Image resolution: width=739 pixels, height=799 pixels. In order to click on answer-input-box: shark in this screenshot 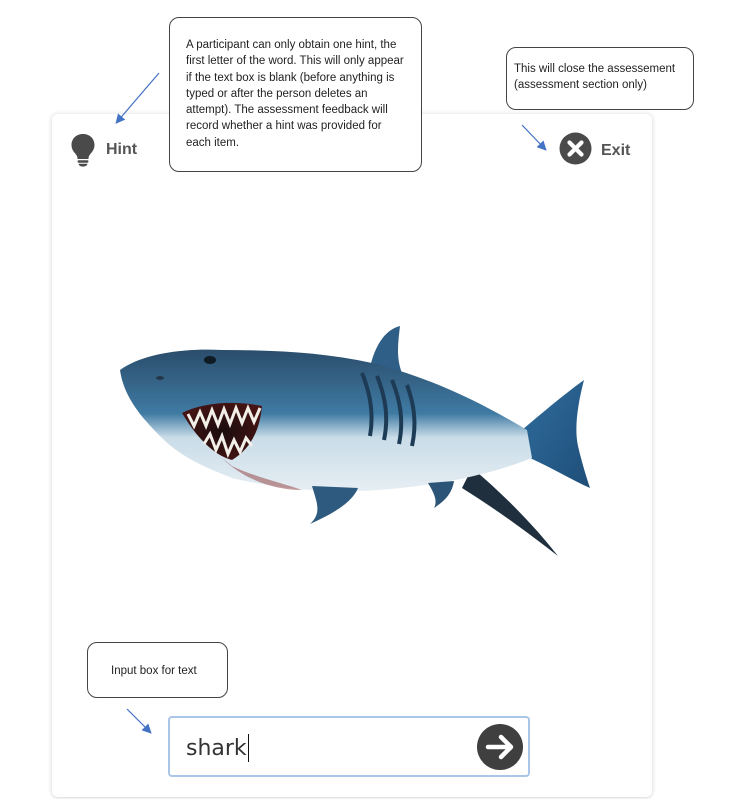, I will do `click(349, 746)`.